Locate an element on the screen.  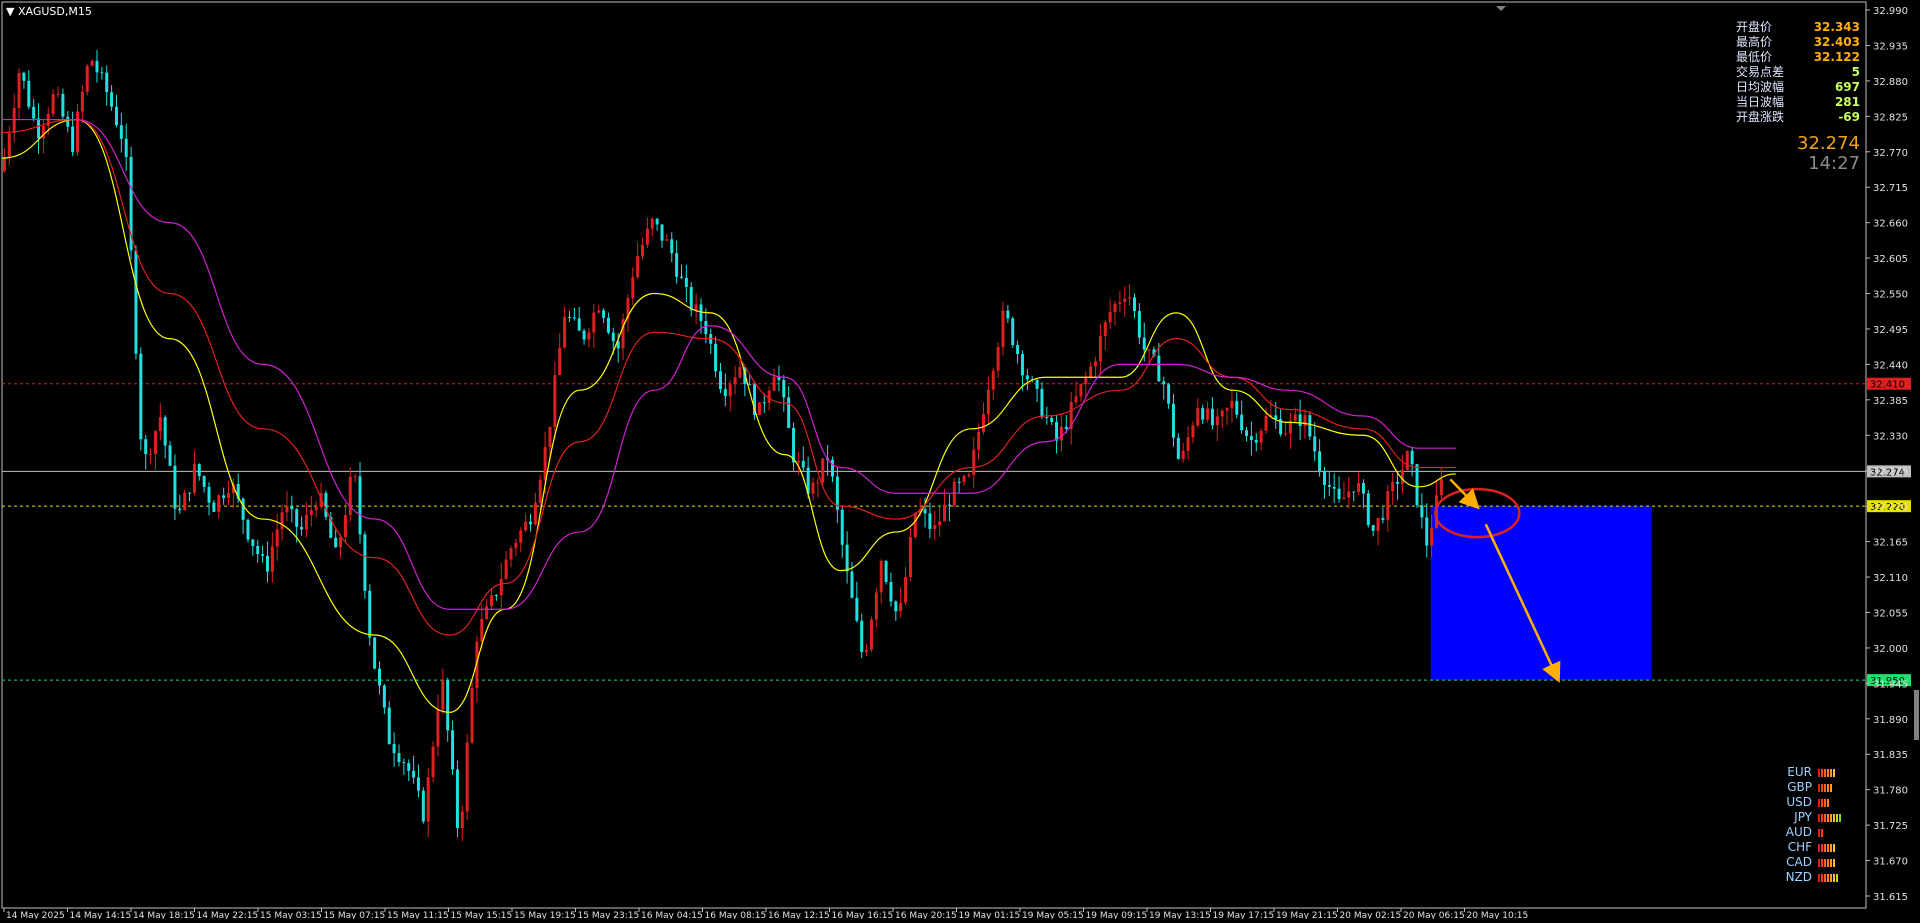
x-tick-label: 14 May 14:15 is located at coordinates (101, 915).